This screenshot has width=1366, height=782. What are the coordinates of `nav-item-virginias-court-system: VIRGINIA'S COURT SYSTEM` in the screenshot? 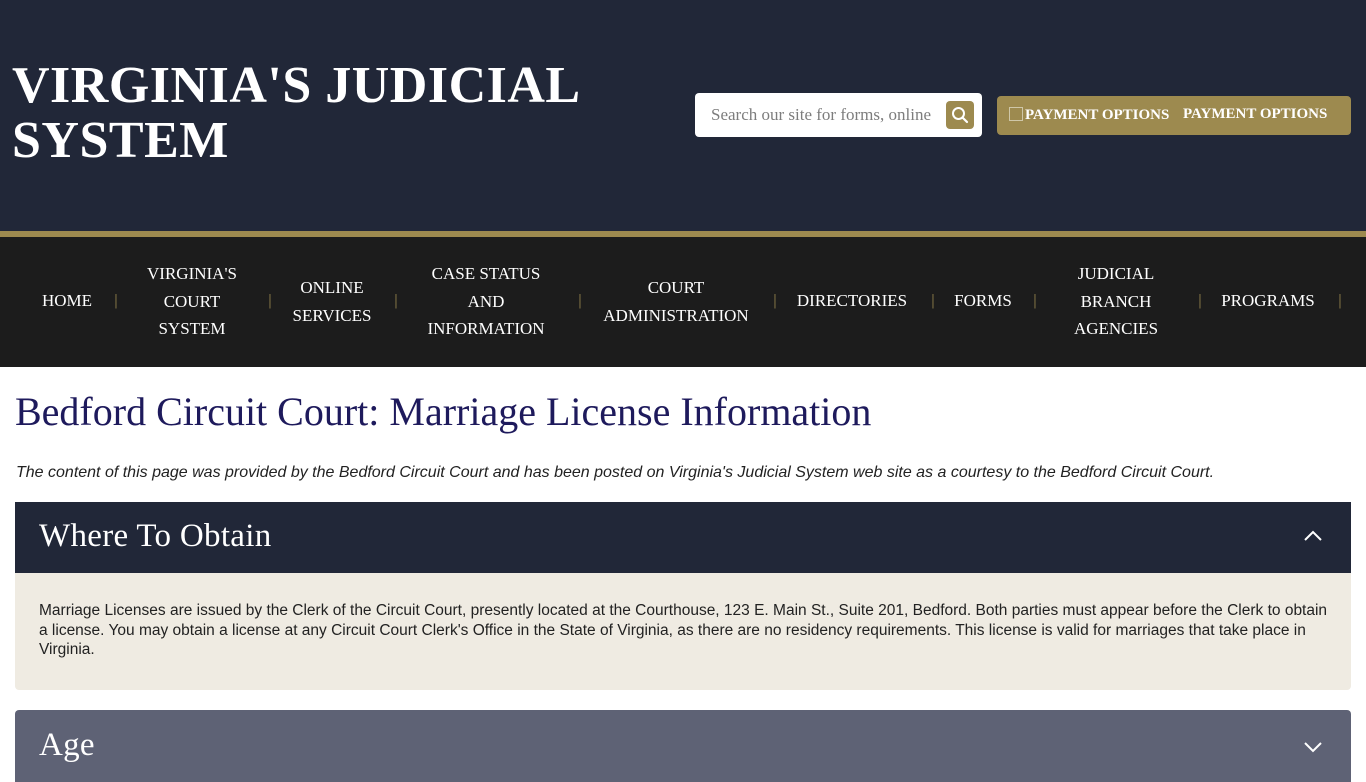 It's located at (192, 301).